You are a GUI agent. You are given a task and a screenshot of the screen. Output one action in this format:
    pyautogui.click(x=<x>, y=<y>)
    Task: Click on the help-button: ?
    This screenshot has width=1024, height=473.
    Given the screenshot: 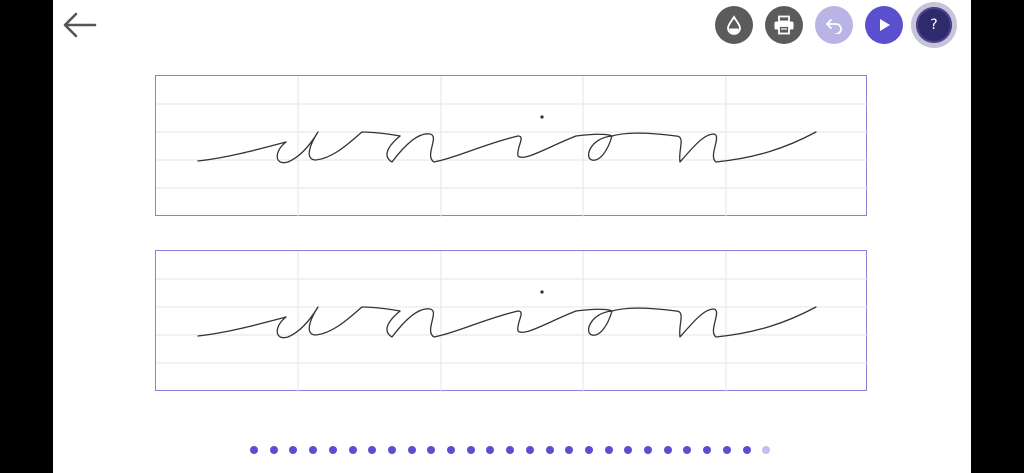 What is the action you would take?
    pyautogui.click(x=934, y=25)
    